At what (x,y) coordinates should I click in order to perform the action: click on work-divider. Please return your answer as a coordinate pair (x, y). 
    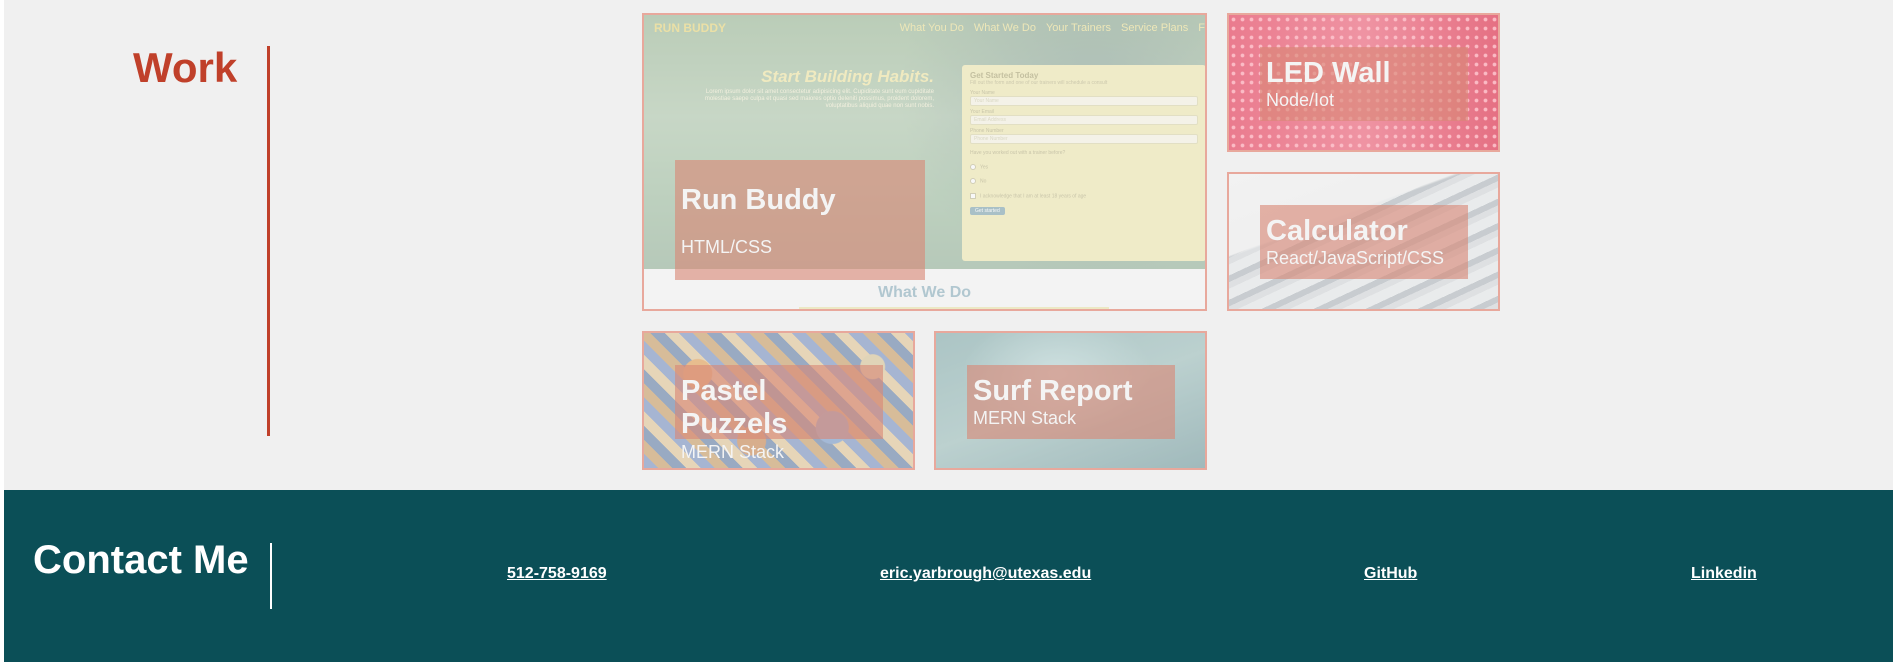
    Looking at the image, I should click on (268, 241).